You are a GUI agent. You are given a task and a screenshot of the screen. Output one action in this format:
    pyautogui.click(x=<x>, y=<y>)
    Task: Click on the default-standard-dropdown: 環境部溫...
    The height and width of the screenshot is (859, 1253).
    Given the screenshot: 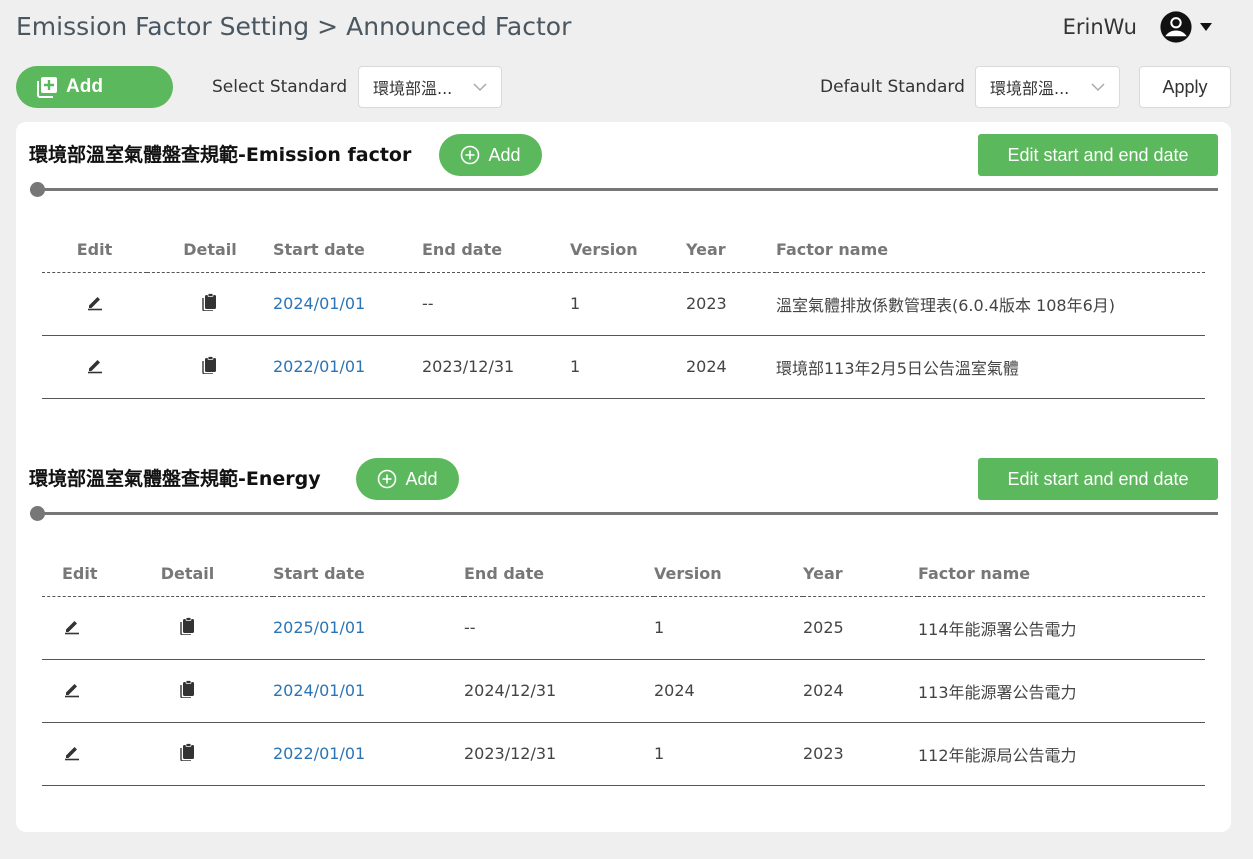 What is the action you would take?
    pyautogui.click(x=1047, y=87)
    